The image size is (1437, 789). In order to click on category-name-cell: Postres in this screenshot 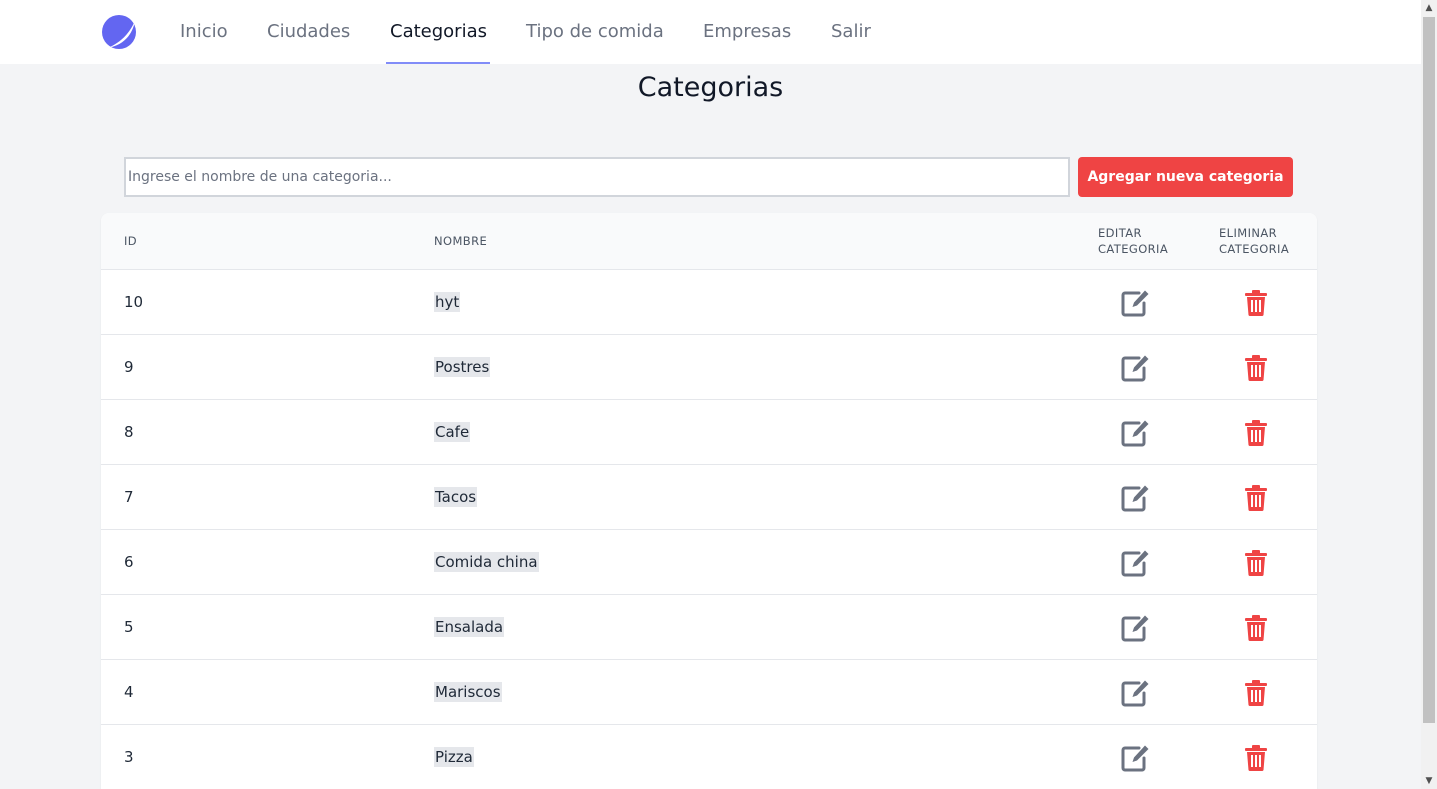, I will do `click(462, 367)`.